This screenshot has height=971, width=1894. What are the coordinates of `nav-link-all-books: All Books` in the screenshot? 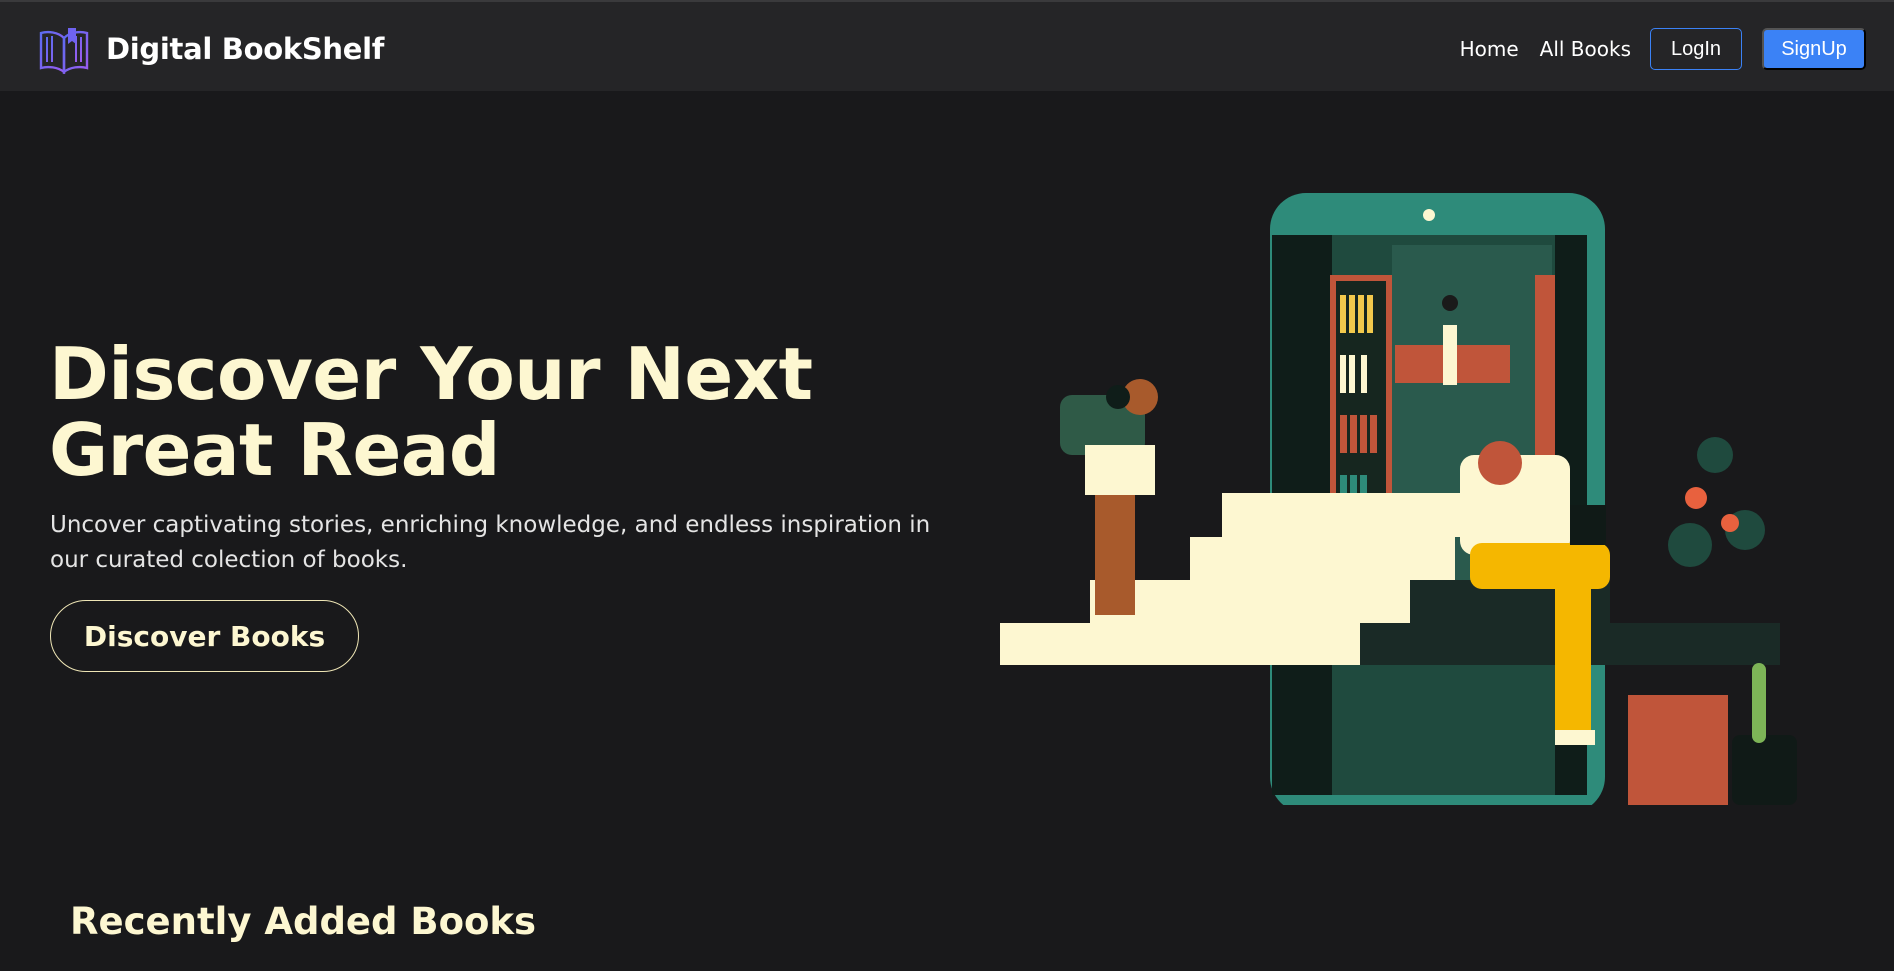 It's located at (1585, 49).